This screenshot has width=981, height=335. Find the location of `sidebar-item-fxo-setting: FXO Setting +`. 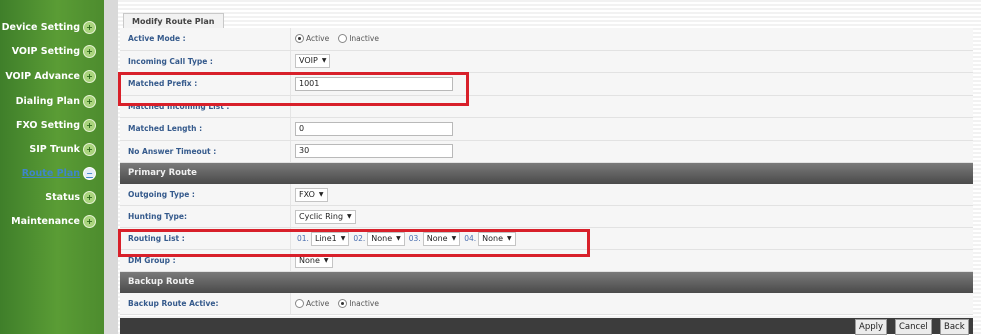

sidebar-item-fxo-setting: FXO Setting + is located at coordinates (56, 125).